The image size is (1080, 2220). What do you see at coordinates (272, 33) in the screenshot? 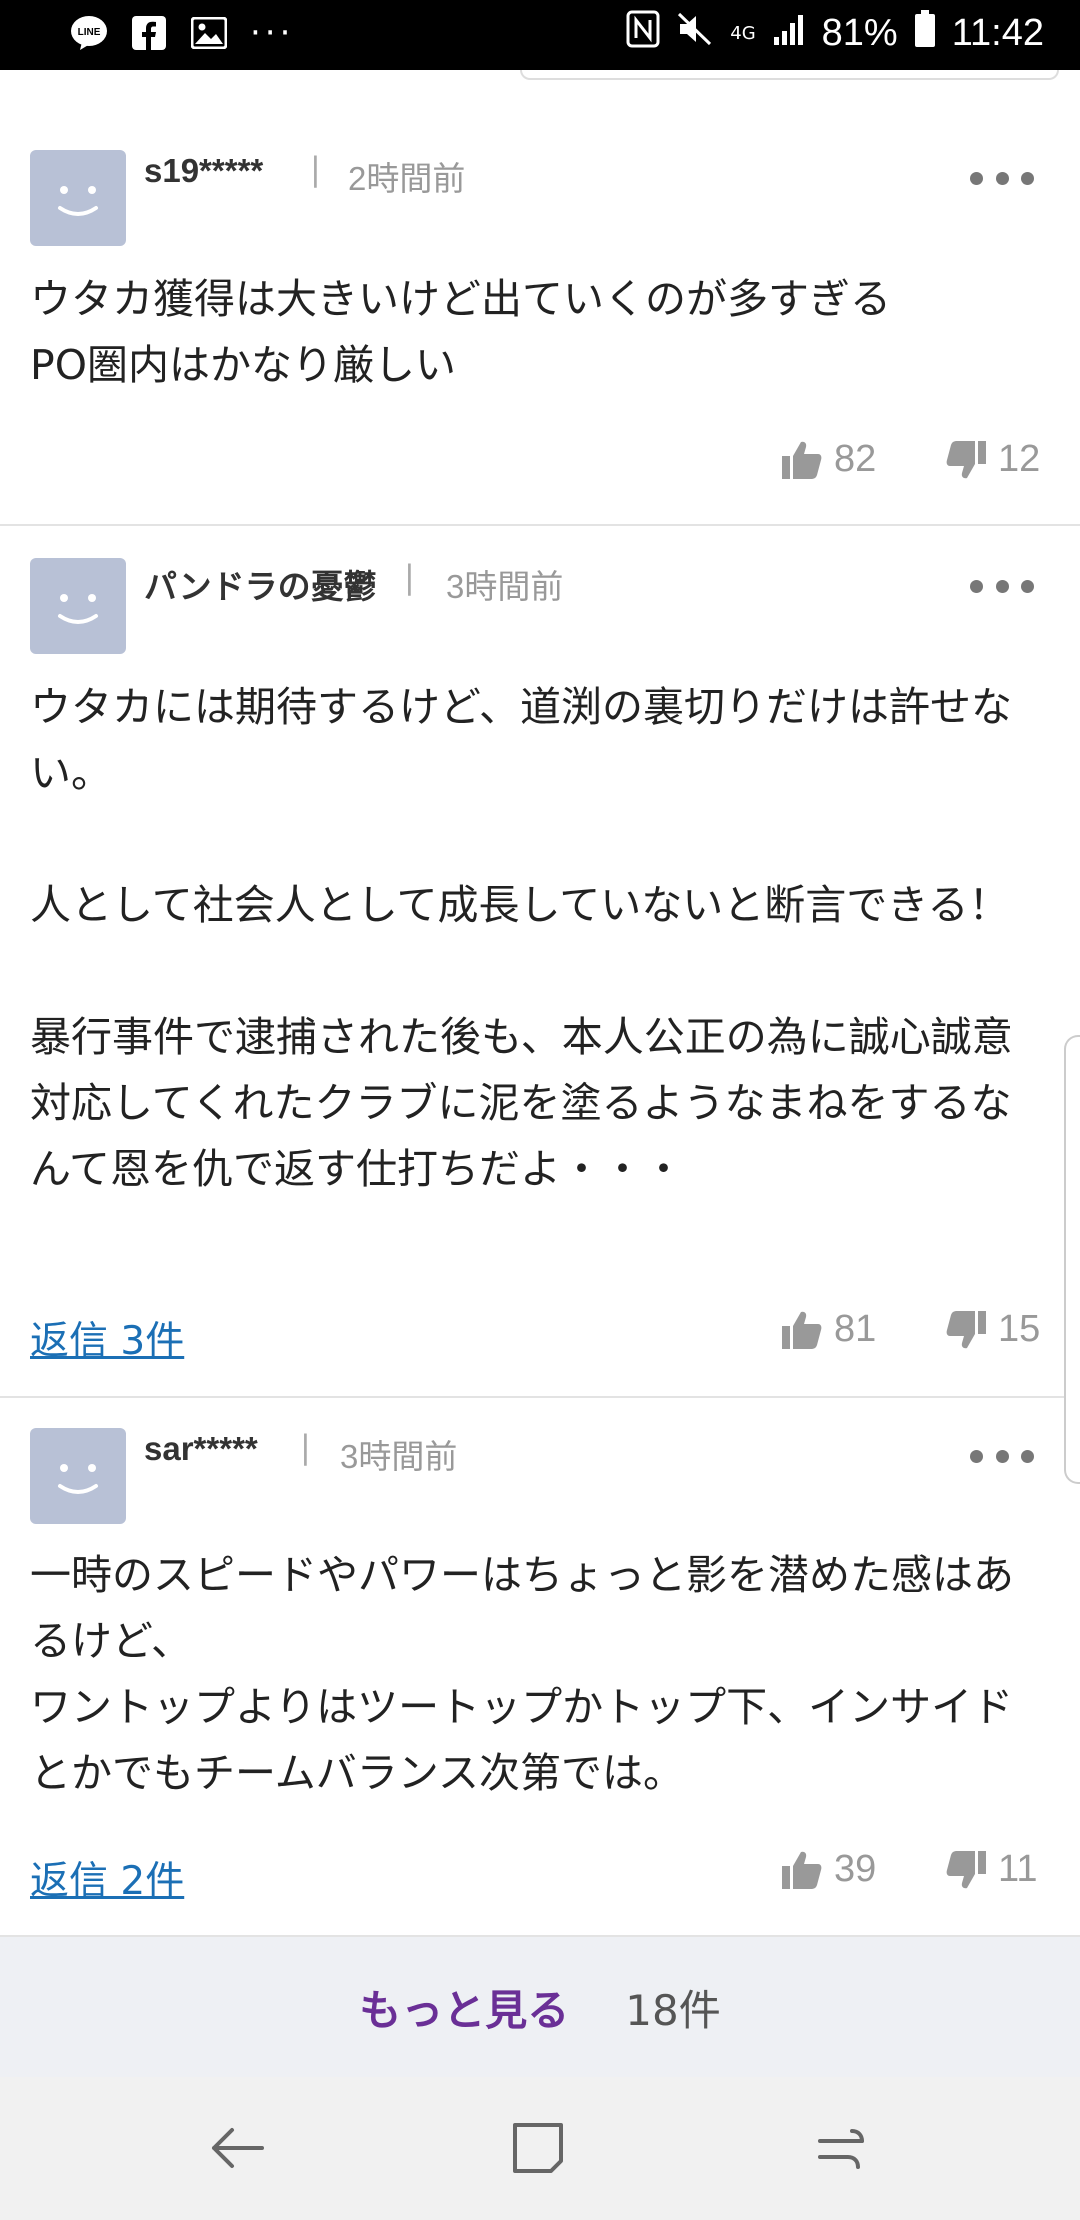
I see `more-notifications-indicator: ···` at bounding box center [272, 33].